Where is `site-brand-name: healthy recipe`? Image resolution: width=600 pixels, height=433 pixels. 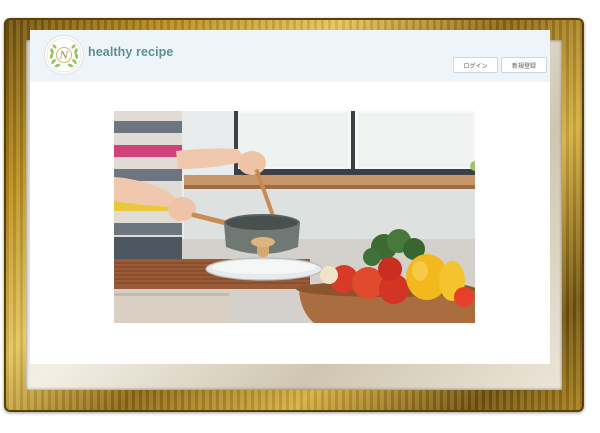 site-brand-name: healthy recipe is located at coordinates (130, 52).